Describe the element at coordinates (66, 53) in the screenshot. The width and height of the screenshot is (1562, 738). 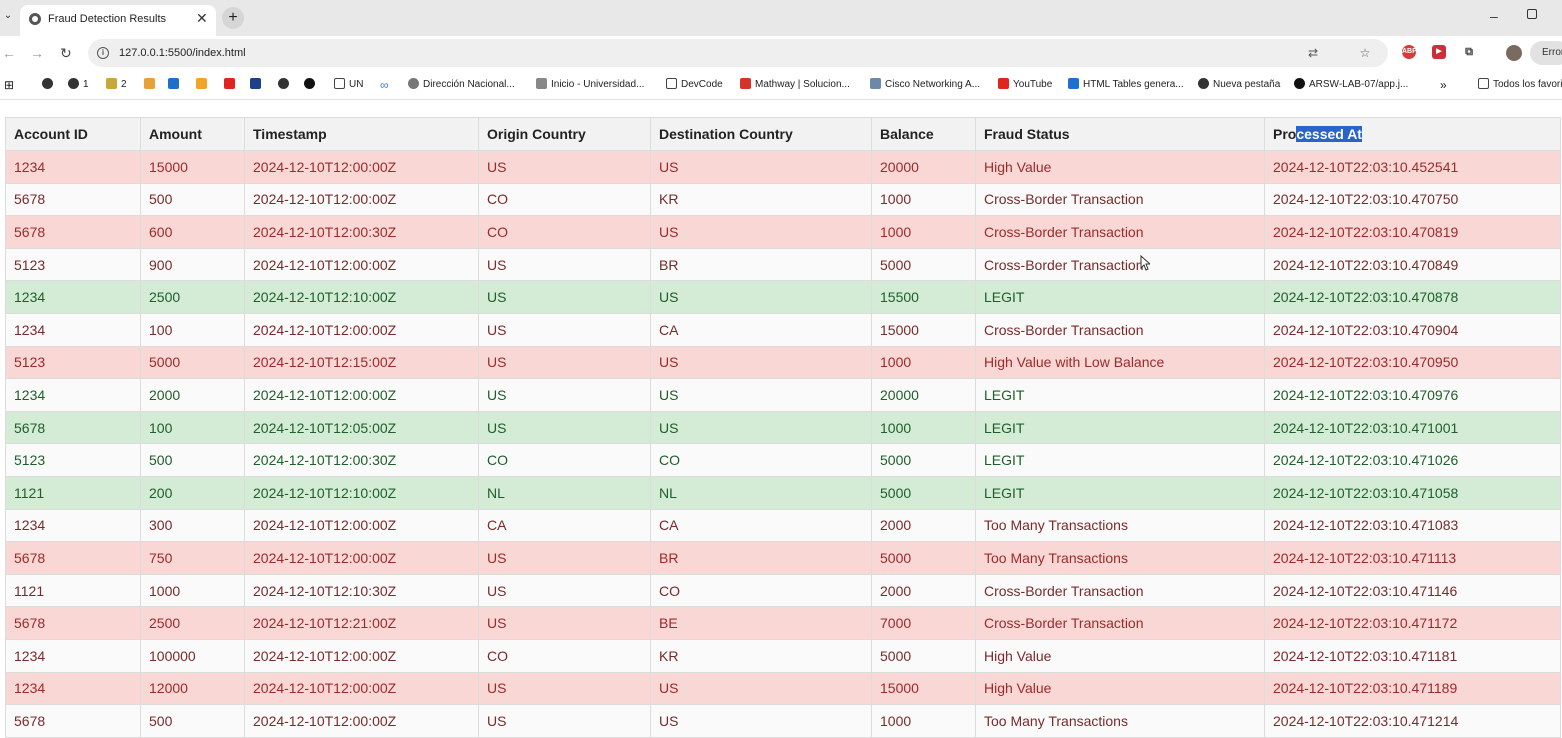
I see `reload-icon: ↻` at that location.